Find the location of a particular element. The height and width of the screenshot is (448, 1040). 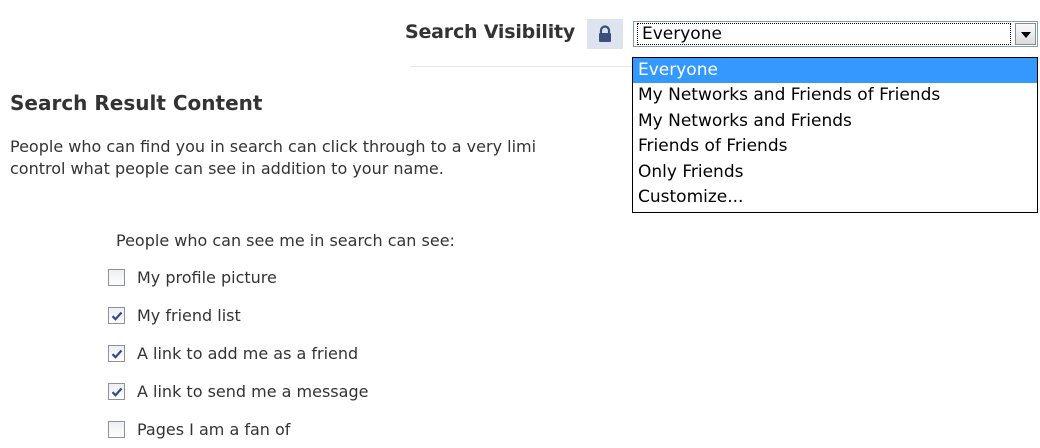

option-networks-and-friends-of-friends: My Networks and Friends of Friends is located at coordinates (835, 95).